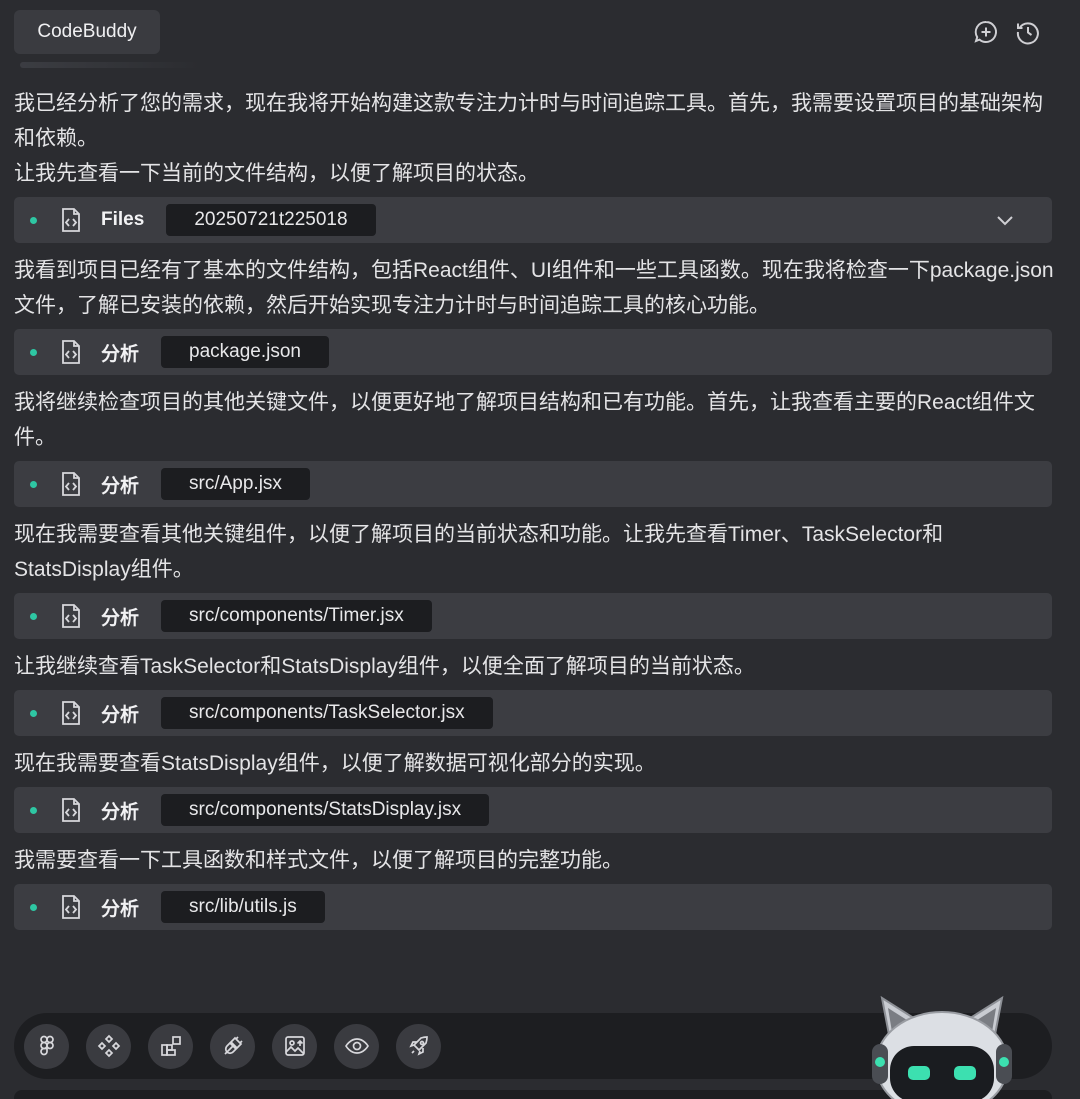 The height and width of the screenshot is (1099, 1080). Describe the element at coordinates (243, 907) in the screenshot. I see `step-target-chip: src/lib/utils.js` at that location.